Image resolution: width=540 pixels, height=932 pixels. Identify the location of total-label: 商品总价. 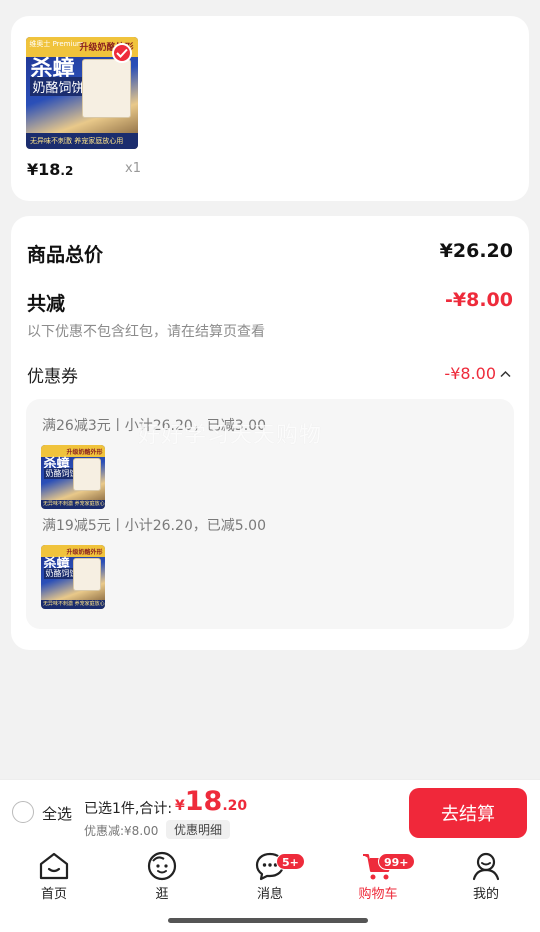
(65, 255).